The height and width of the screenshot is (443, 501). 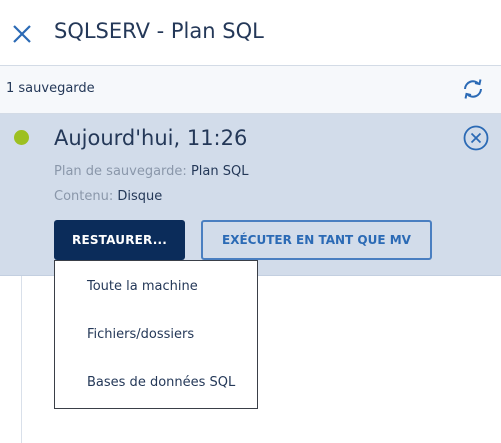 I want to click on content-value: Disque, so click(x=140, y=196).